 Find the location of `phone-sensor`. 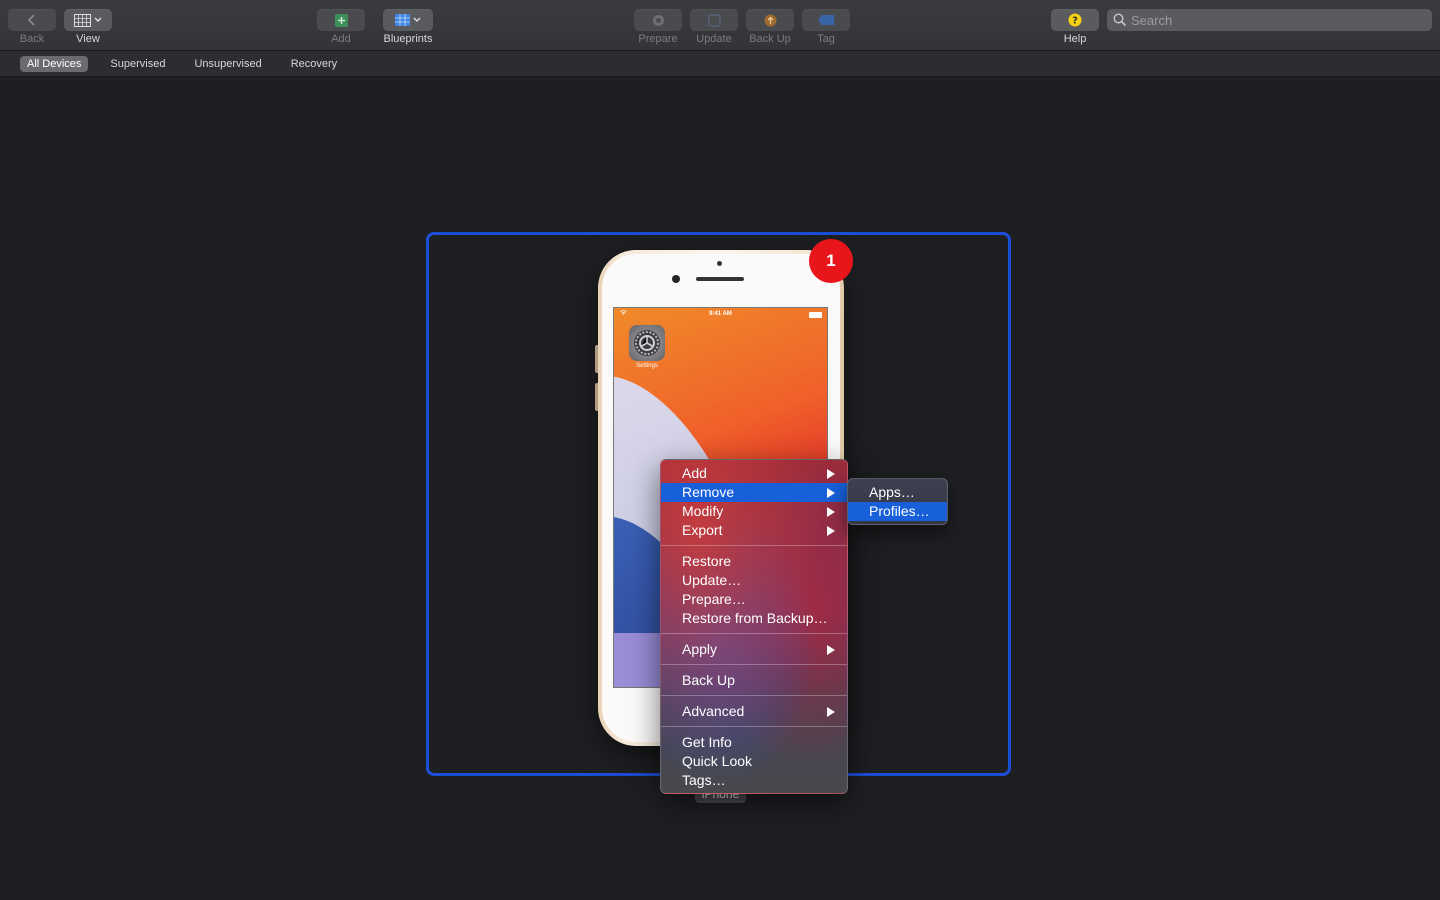

phone-sensor is located at coordinates (719, 263).